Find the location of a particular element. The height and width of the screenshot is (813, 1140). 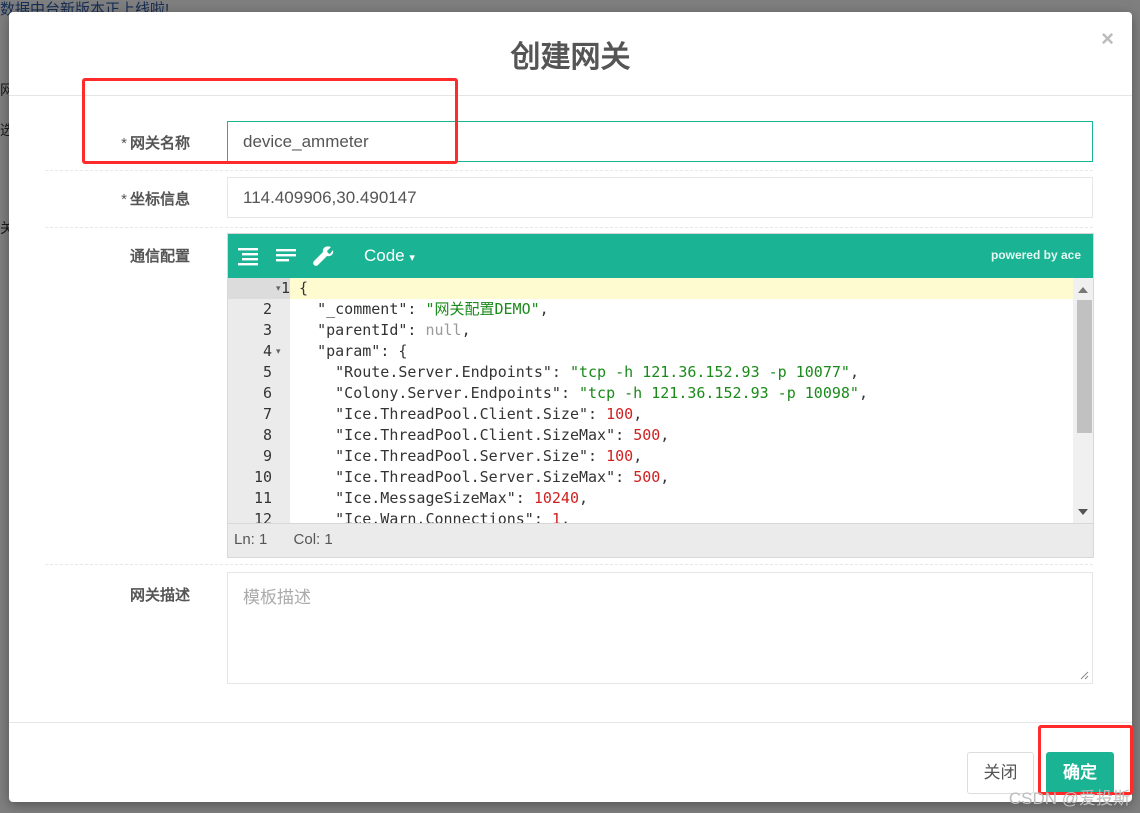

code-line: "param": { is located at coordinates (362, 351).